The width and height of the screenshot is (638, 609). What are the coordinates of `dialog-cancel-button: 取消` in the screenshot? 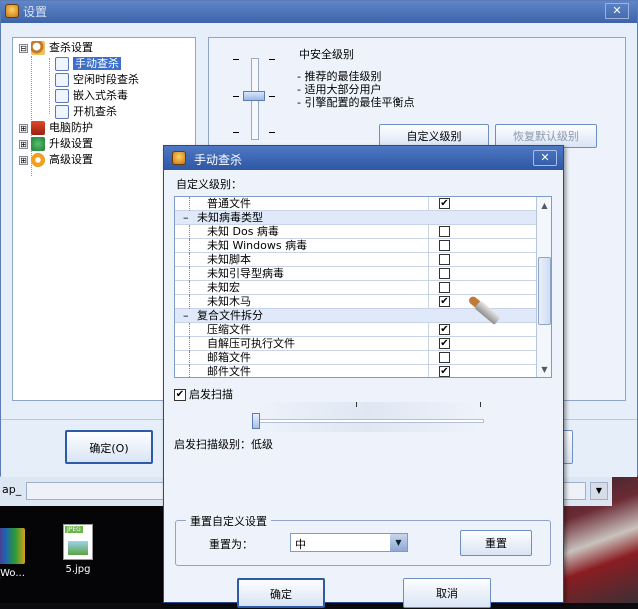 It's located at (447, 593).